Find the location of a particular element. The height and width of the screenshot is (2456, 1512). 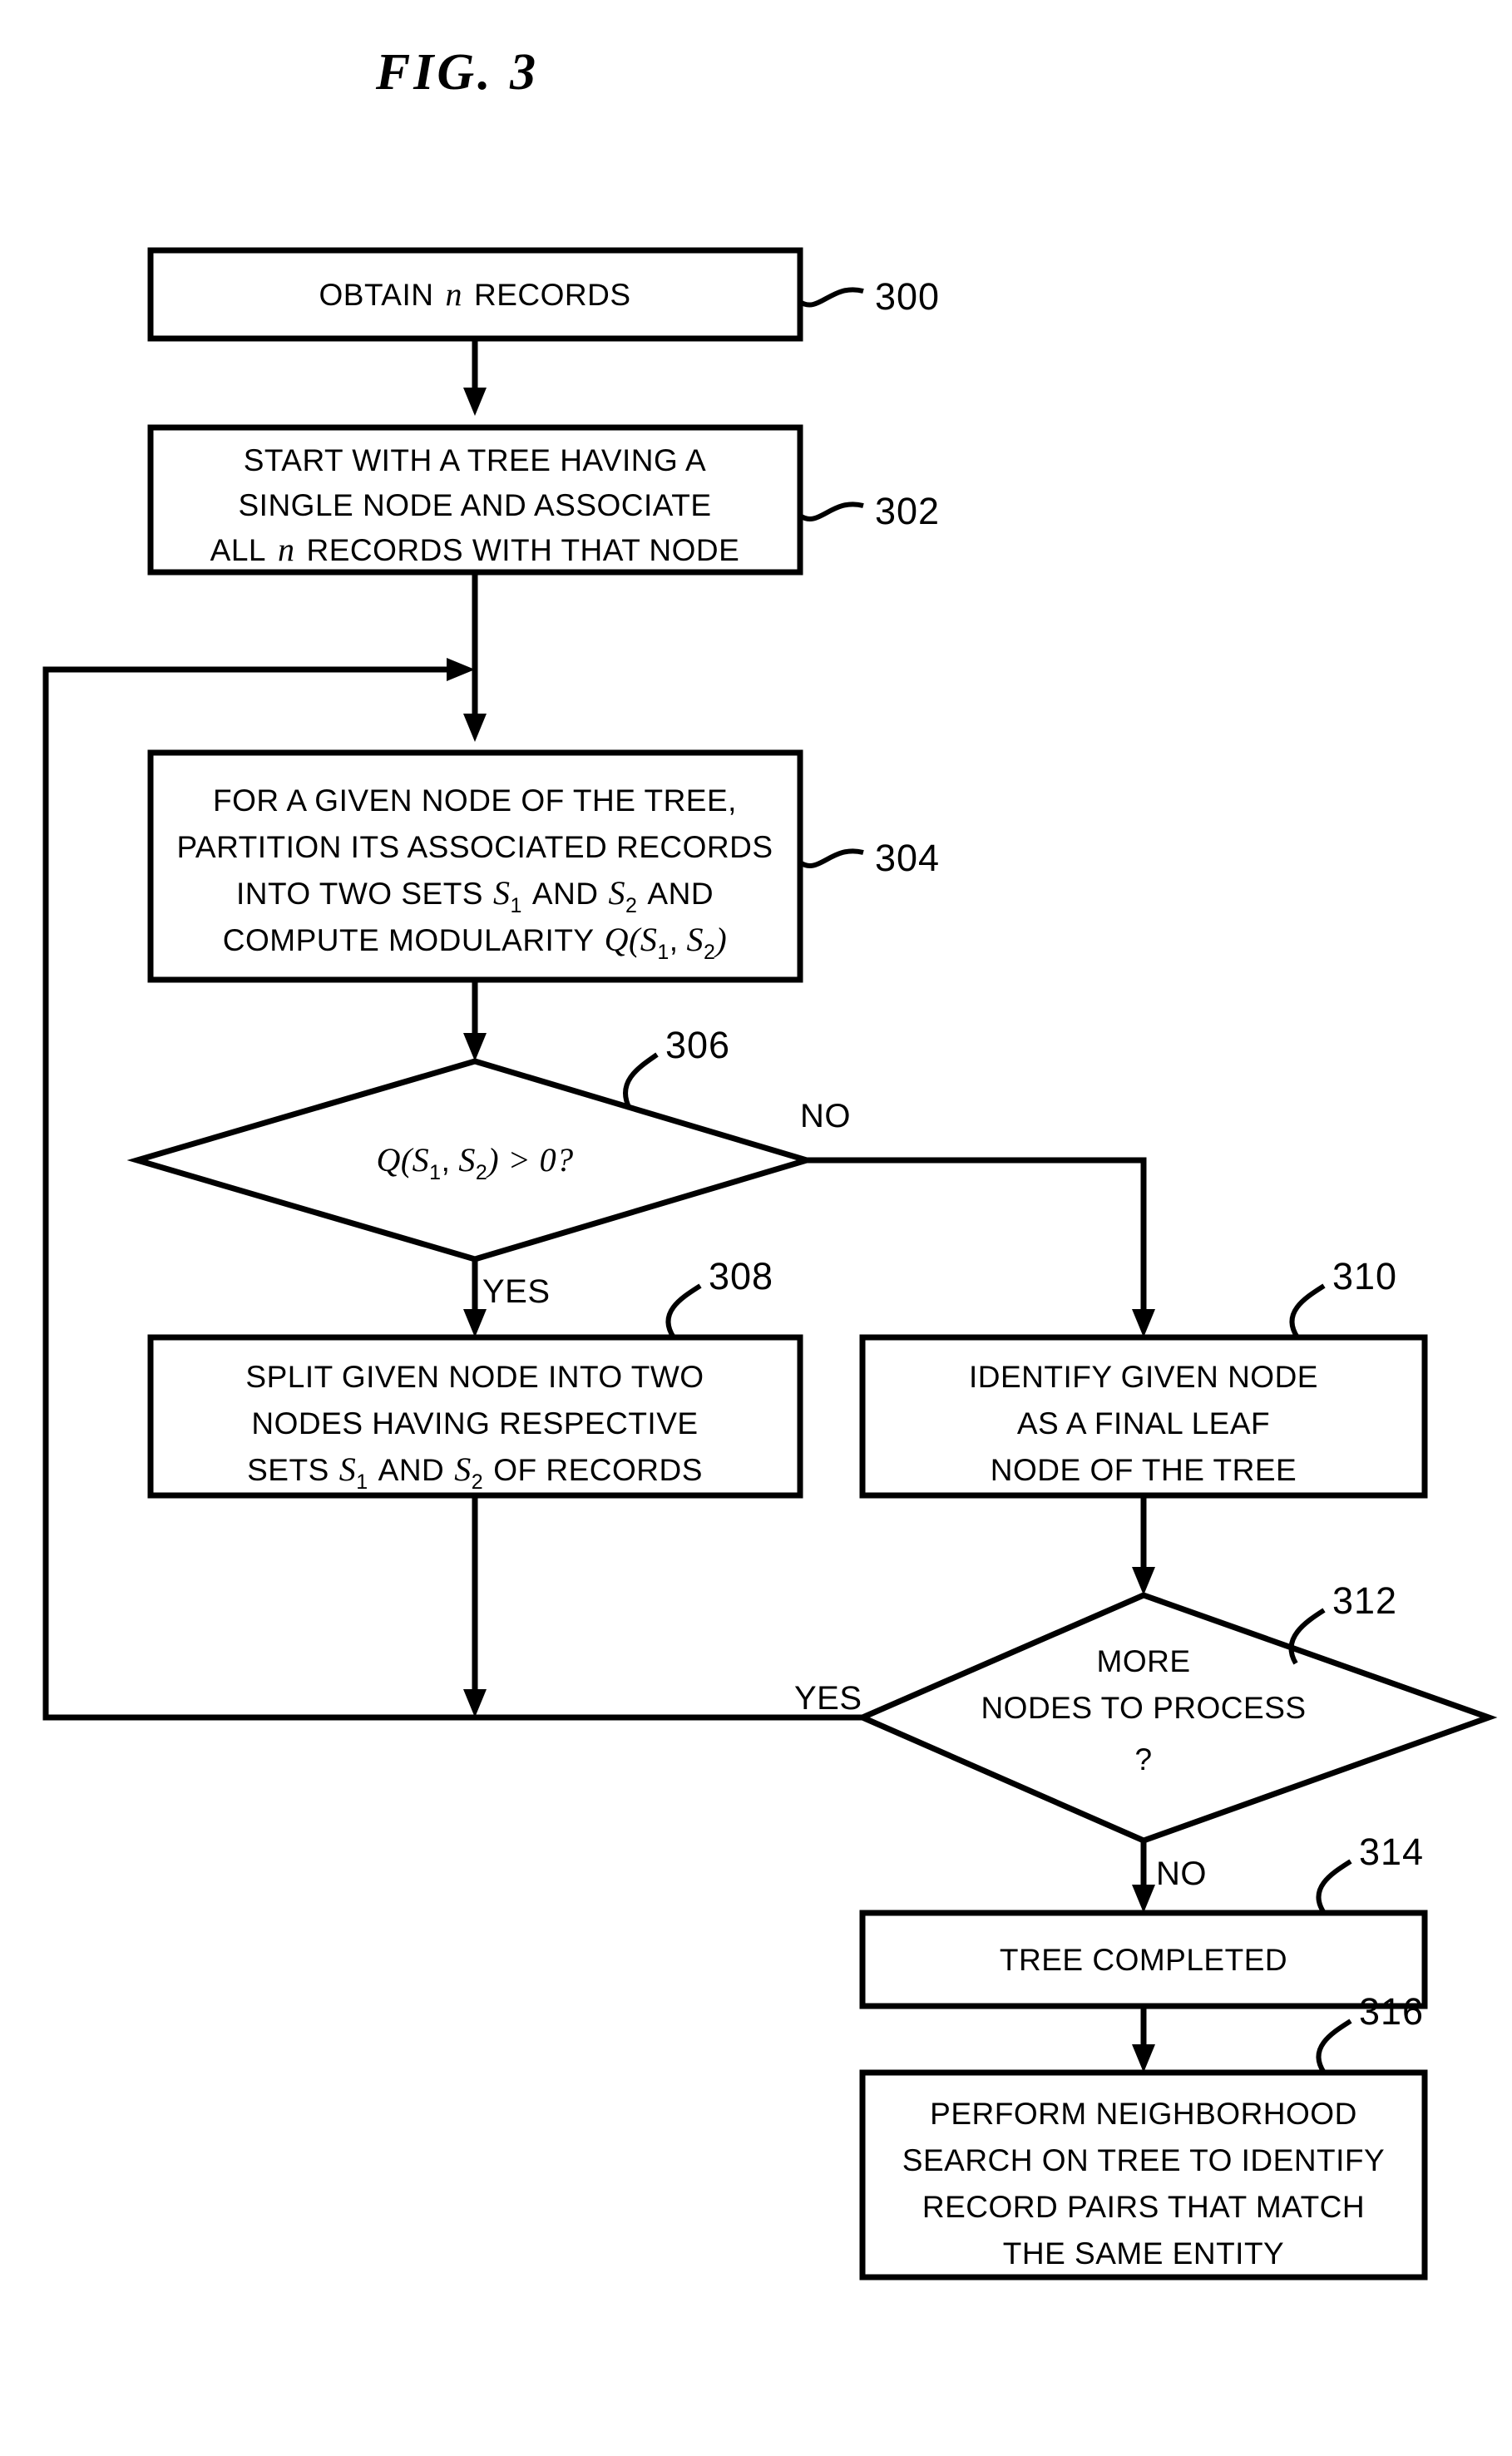

node-314: TREE COMPLETED is located at coordinates (1143, 1959).